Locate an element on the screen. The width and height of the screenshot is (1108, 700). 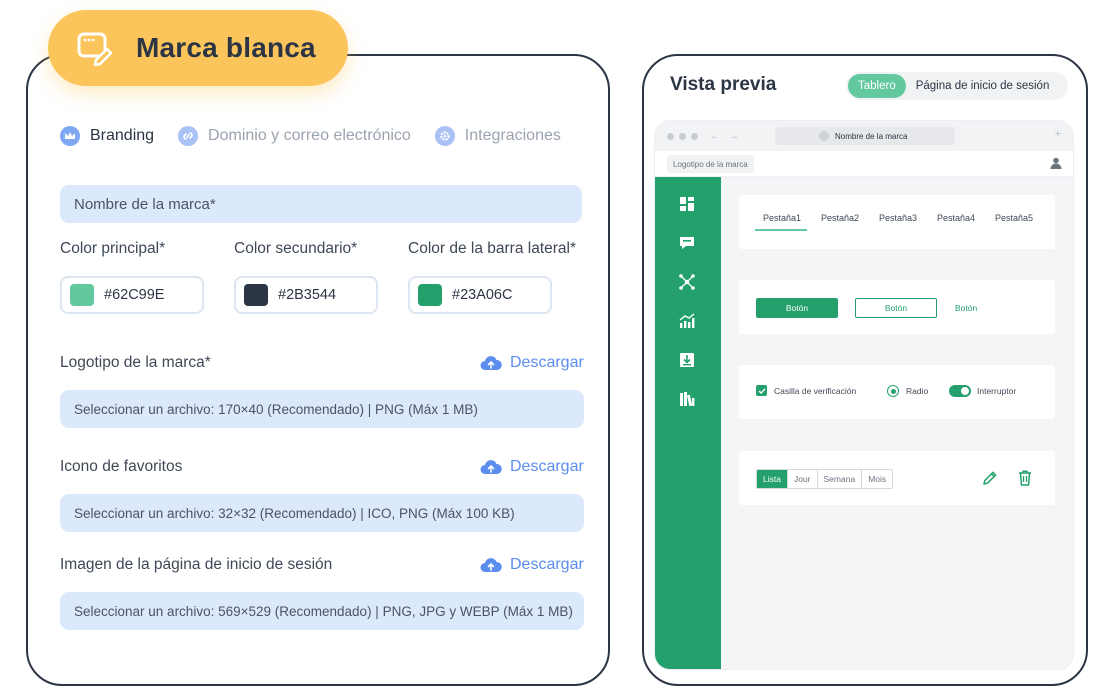
switch-toggle-icon is located at coordinates (960, 391).